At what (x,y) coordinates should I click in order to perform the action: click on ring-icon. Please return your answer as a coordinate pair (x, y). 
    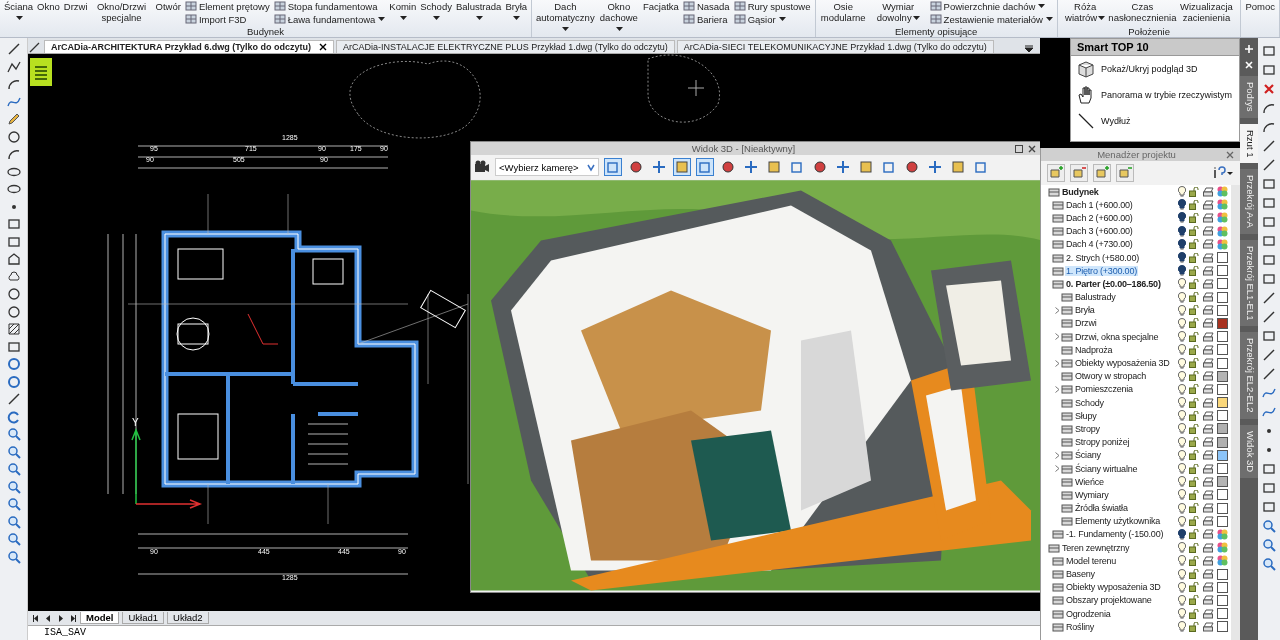
    Looking at the image, I should click on (13, 364).